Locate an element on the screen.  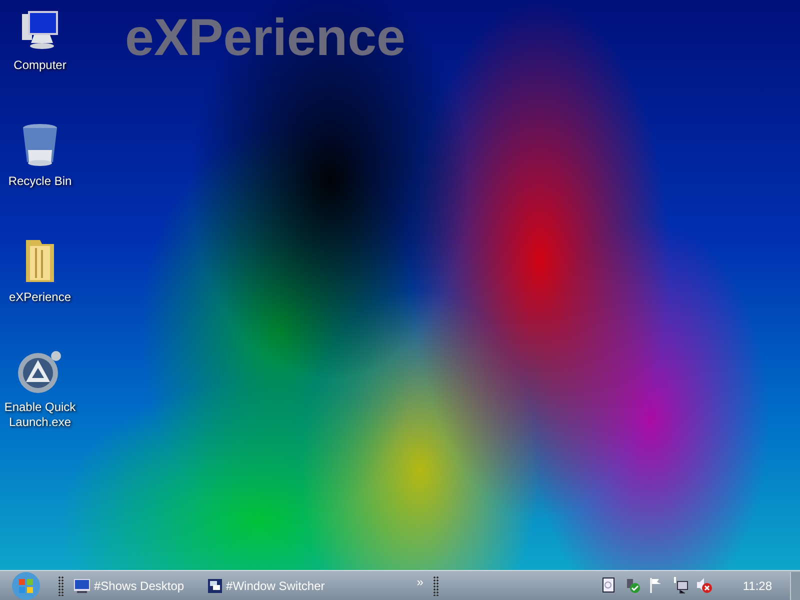
icon-label: Recycle Bin is located at coordinates (40, 181).